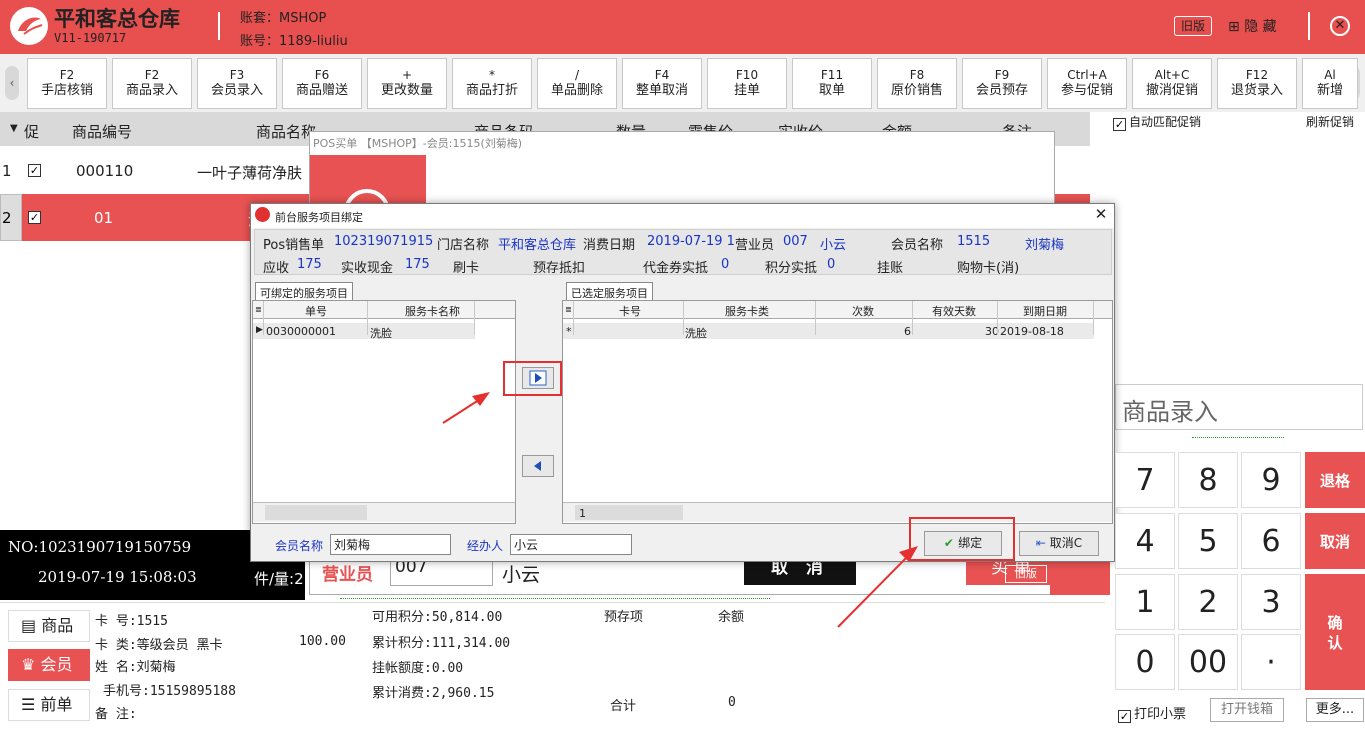 The width and height of the screenshot is (1365, 730). What do you see at coordinates (31, 704) in the screenshot?
I see `list-icon: ☰` at bounding box center [31, 704].